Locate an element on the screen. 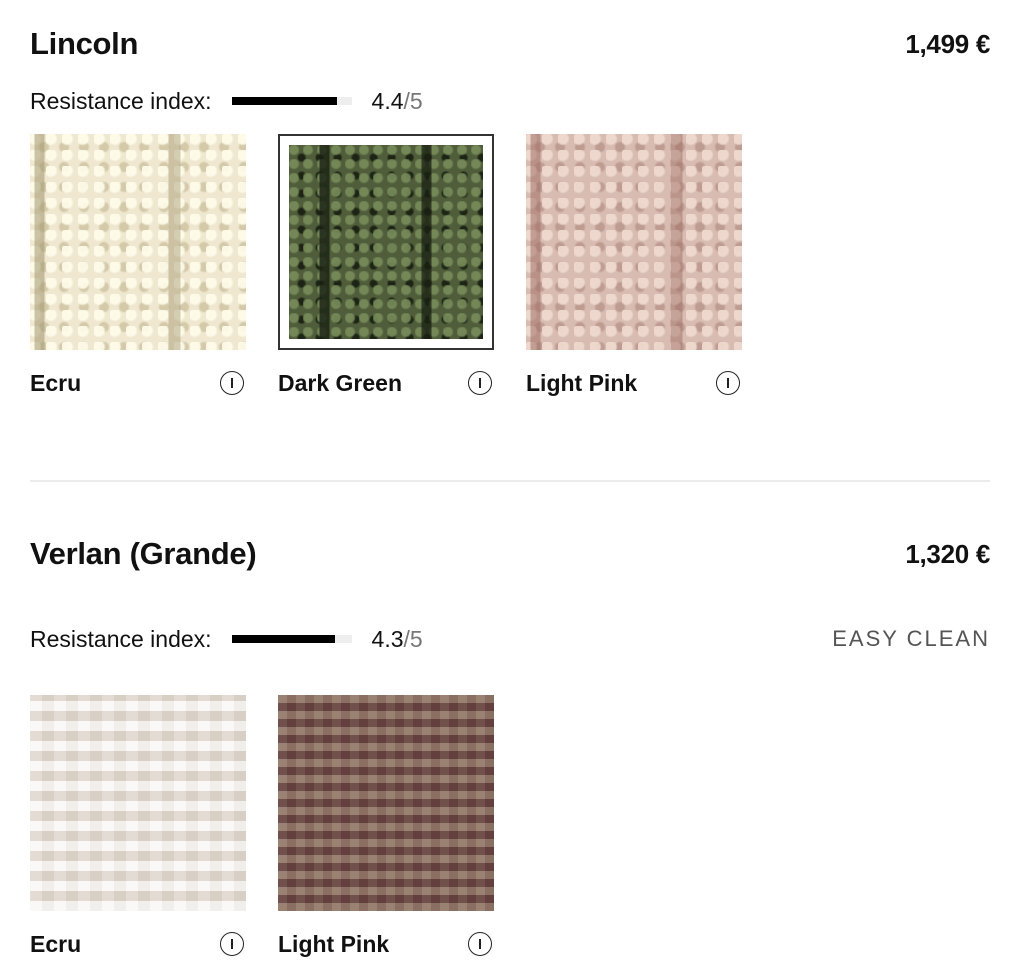  fabric-price: 1,499 € is located at coordinates (947, 43).